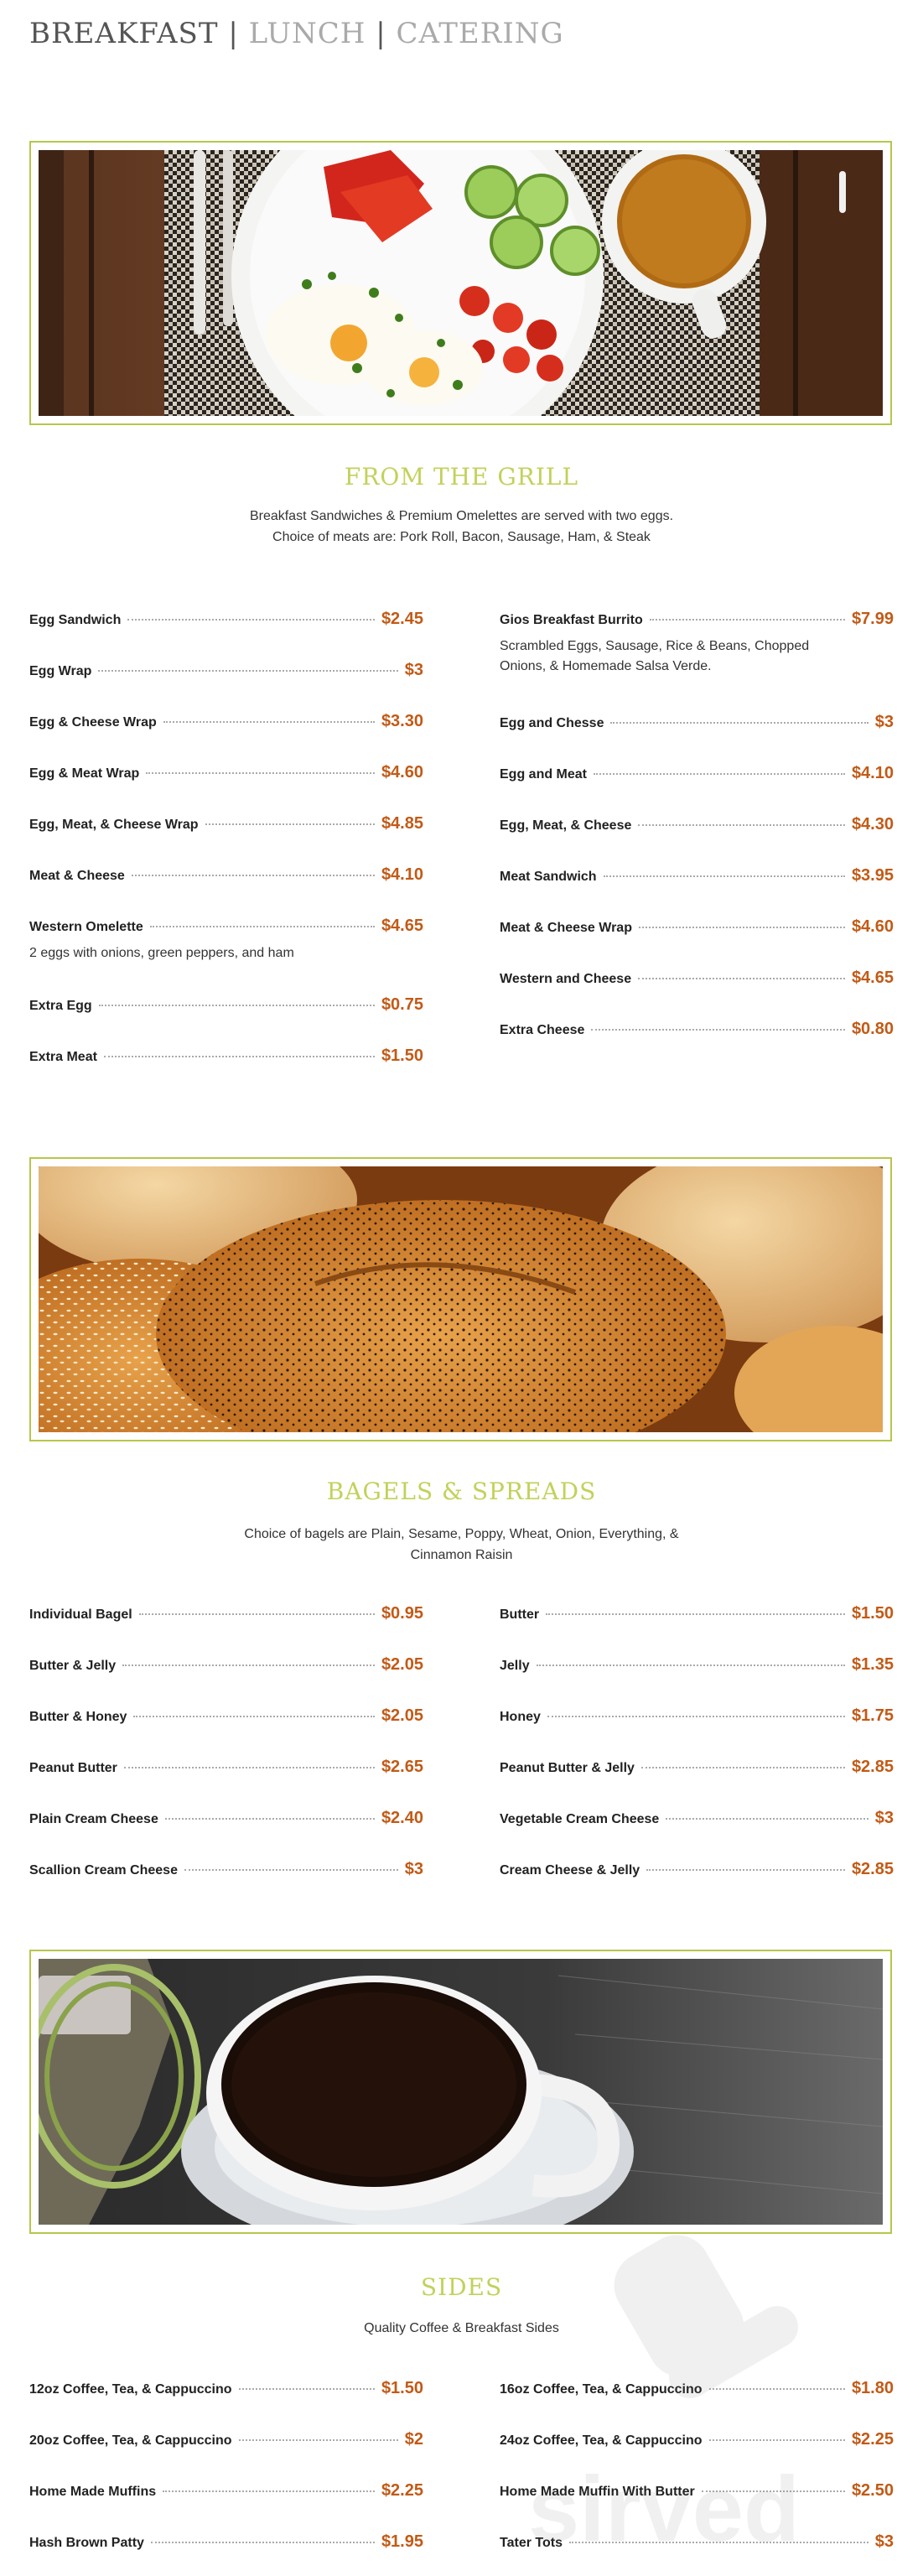  What do you see at coordinates (571, 620) in the screenshot?
I see `menu-item-name: Gios Breakfast Burrito` at bounding box center [571, 620].